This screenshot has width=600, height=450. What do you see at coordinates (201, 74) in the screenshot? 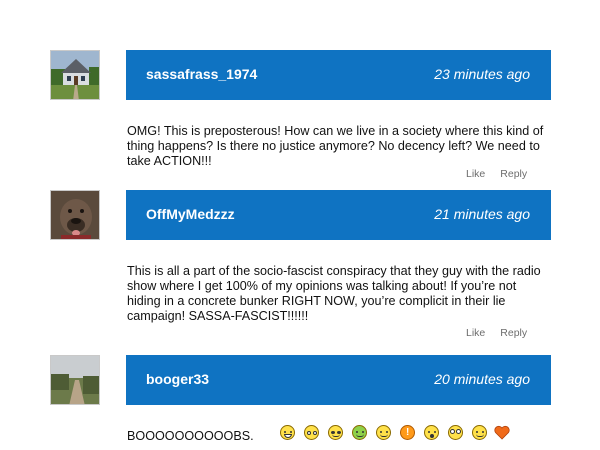
I see `username: sassafrass_1974` at bounding box center [201, 74].